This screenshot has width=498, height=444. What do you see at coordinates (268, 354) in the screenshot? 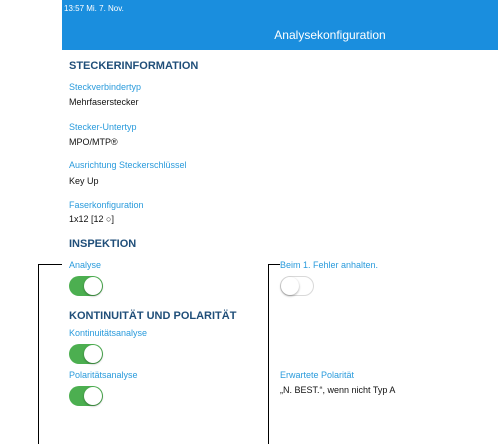
I see `callout-line-stop` at bounding box center [268, 354].